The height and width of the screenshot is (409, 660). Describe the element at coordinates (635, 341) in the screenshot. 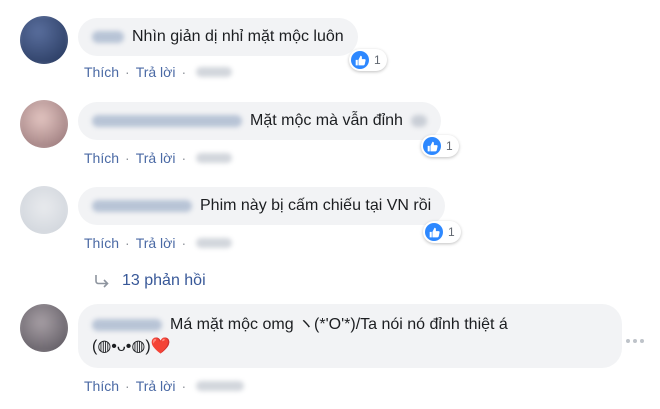

I see `more-options-icon` at that location.